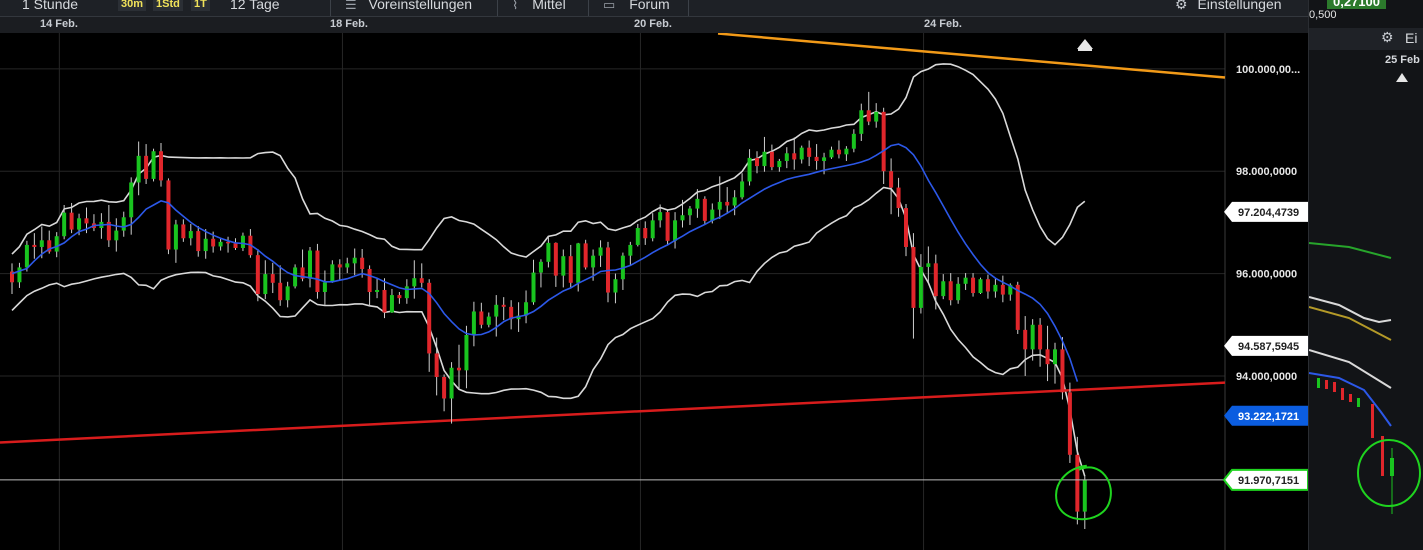 Image resolution: width=1423 pixels, height=550 pixels. Describe the element at coordinates (408, 6) in the screenshot. I see `preferences-button: ☰ Voreinstellungen` at that location.